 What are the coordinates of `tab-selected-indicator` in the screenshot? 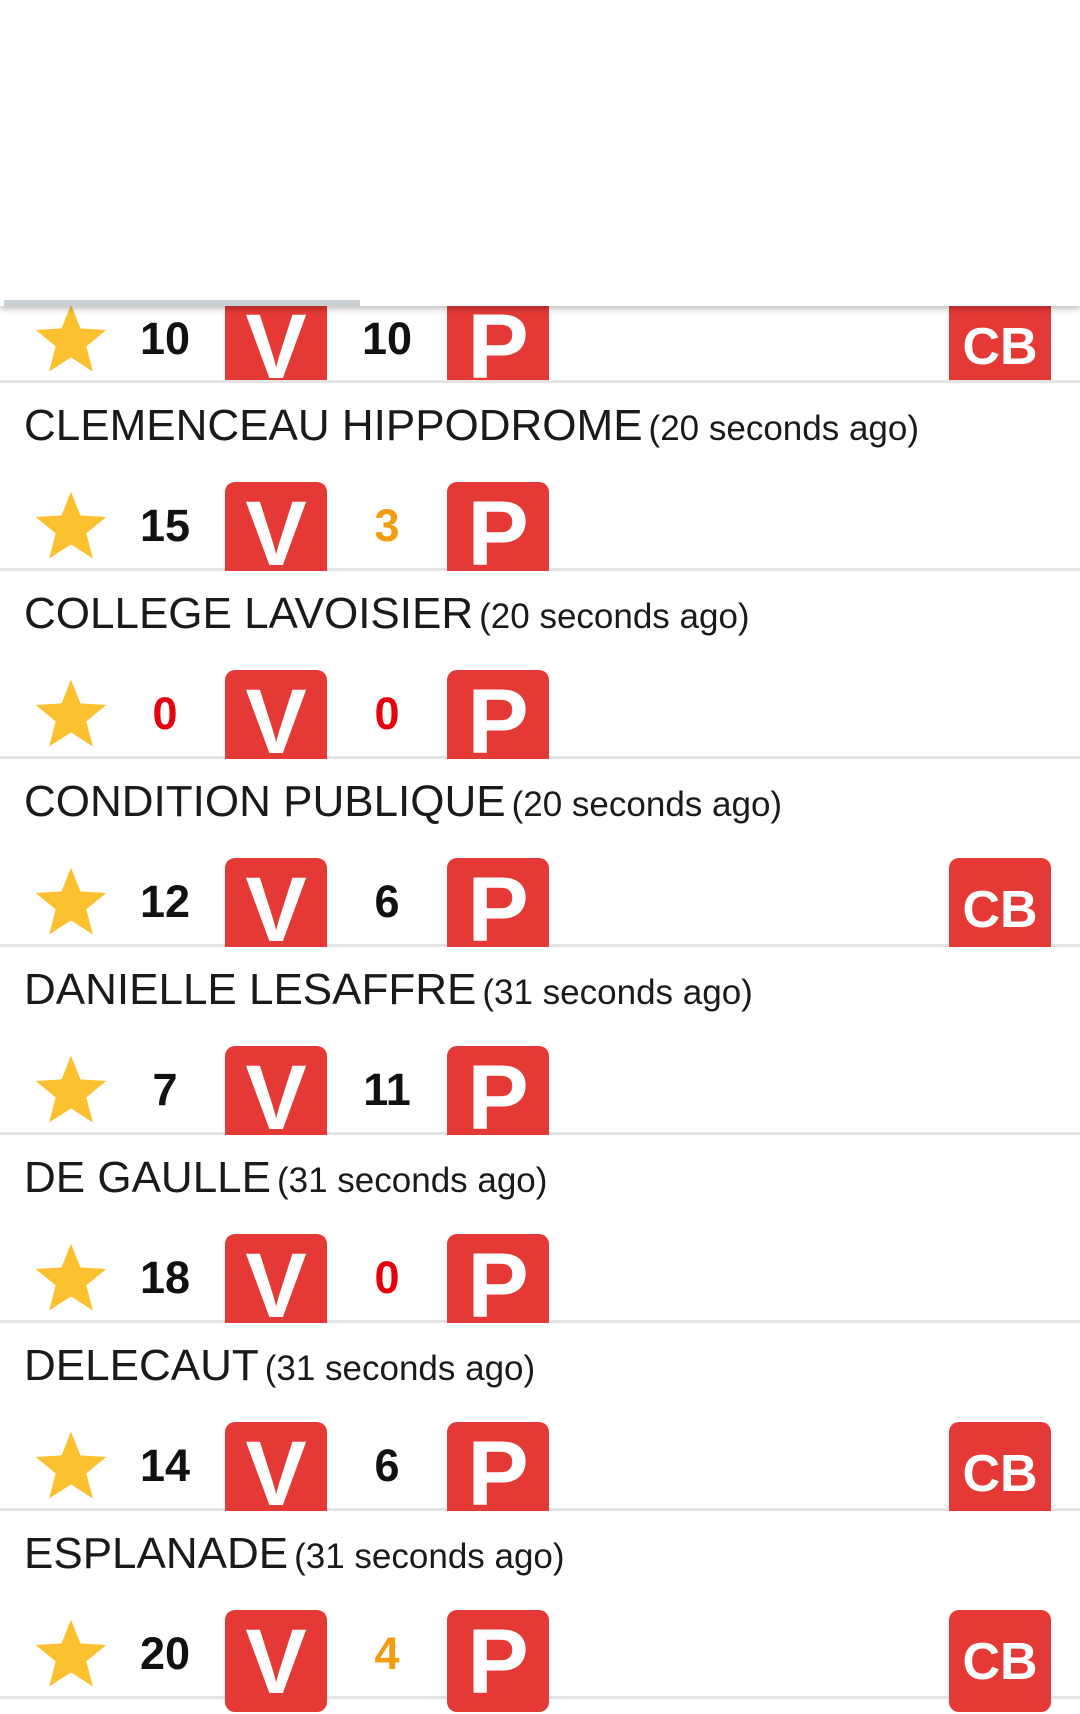 It's located at (182, 303).